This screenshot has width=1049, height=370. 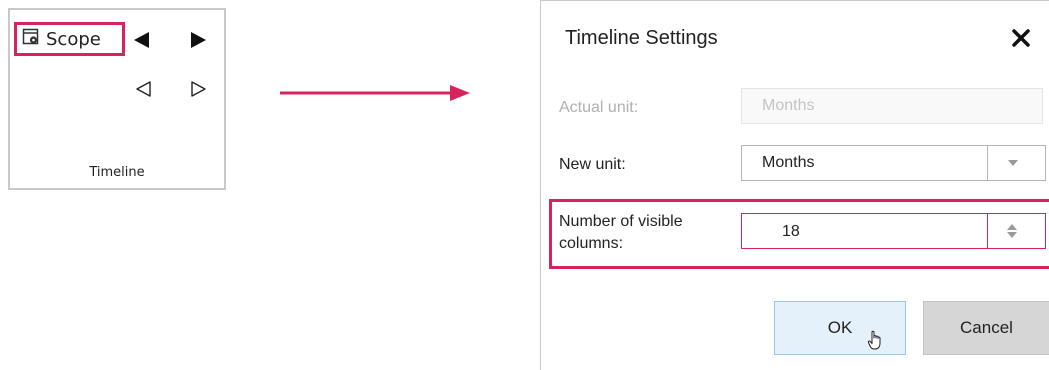 What do you see at coordinates (987, 163) in the screenshot?
I see `select-divider` at bounding box center [987, 163].